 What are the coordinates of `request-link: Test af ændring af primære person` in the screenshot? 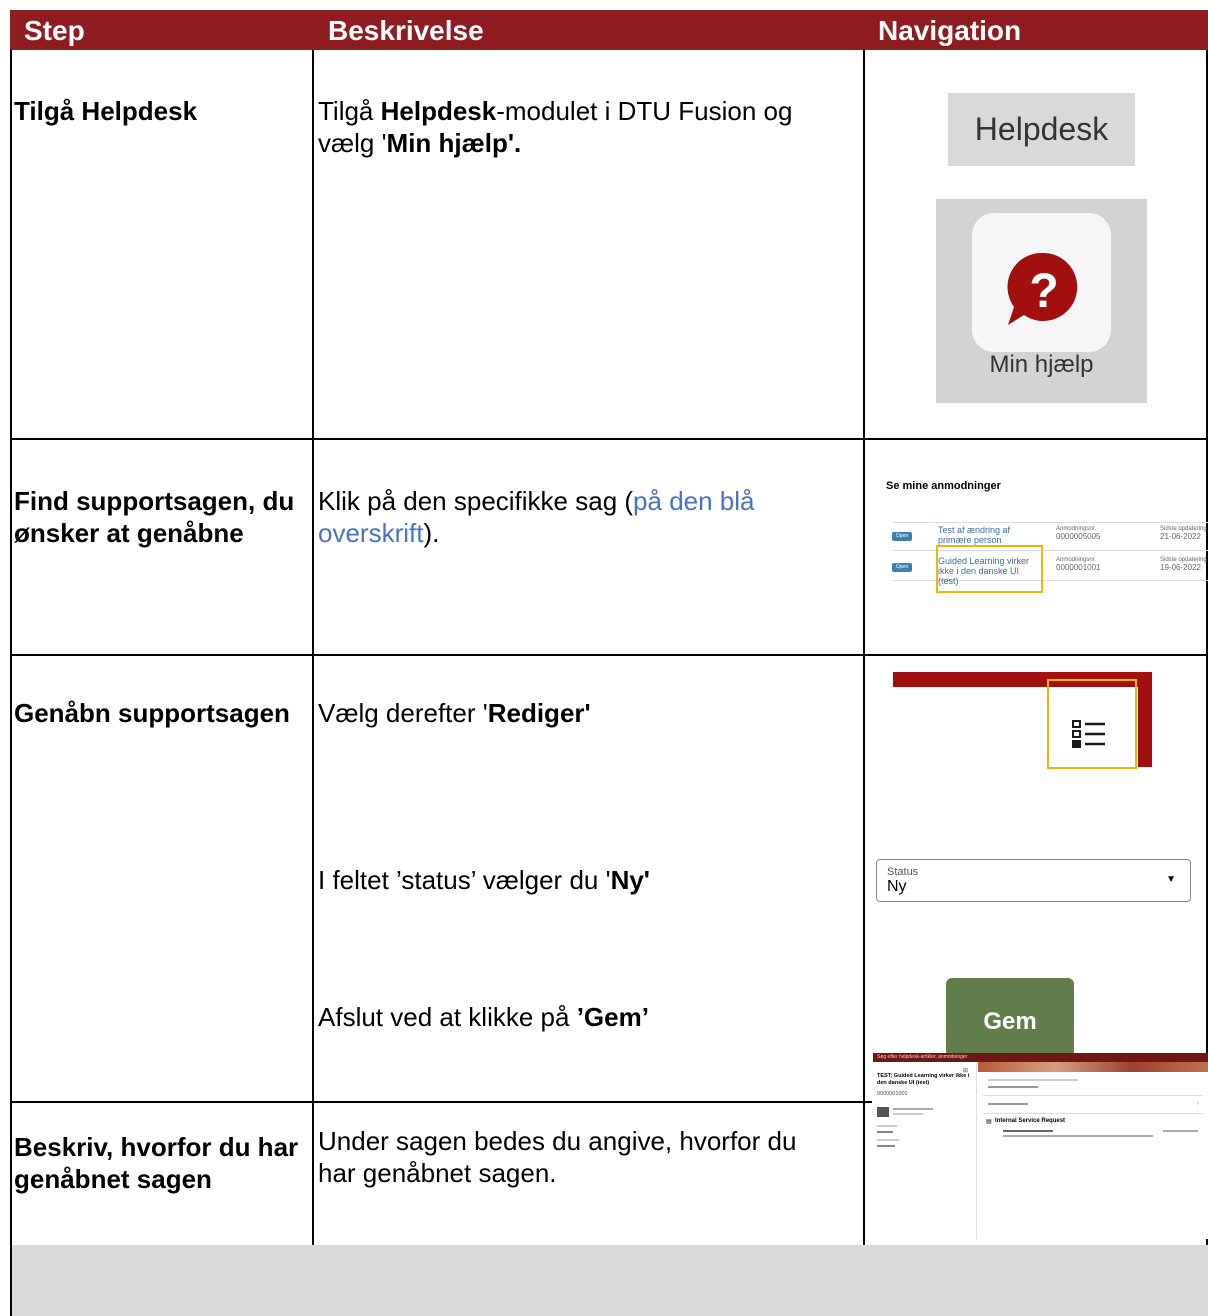 It's located at (988, 535).